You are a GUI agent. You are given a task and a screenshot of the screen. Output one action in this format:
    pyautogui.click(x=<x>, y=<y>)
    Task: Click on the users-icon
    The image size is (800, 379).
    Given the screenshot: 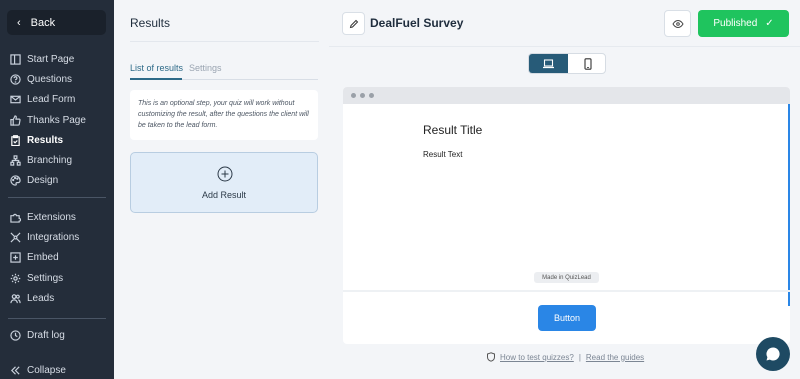 What is the action you would take?
    pyautogui.click(x=15, y=298)
    